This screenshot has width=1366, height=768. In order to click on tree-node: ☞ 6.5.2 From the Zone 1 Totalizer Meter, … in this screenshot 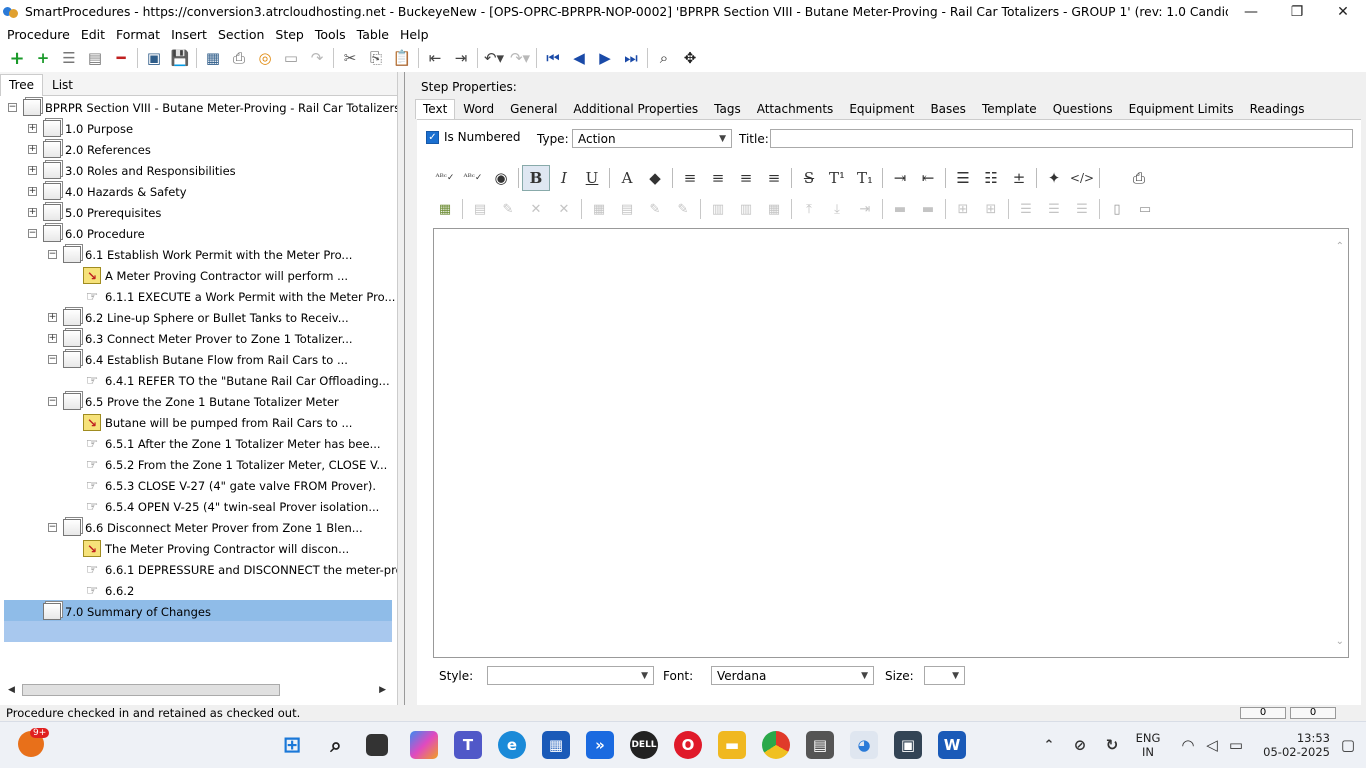, I will do `click(235, 464)`.